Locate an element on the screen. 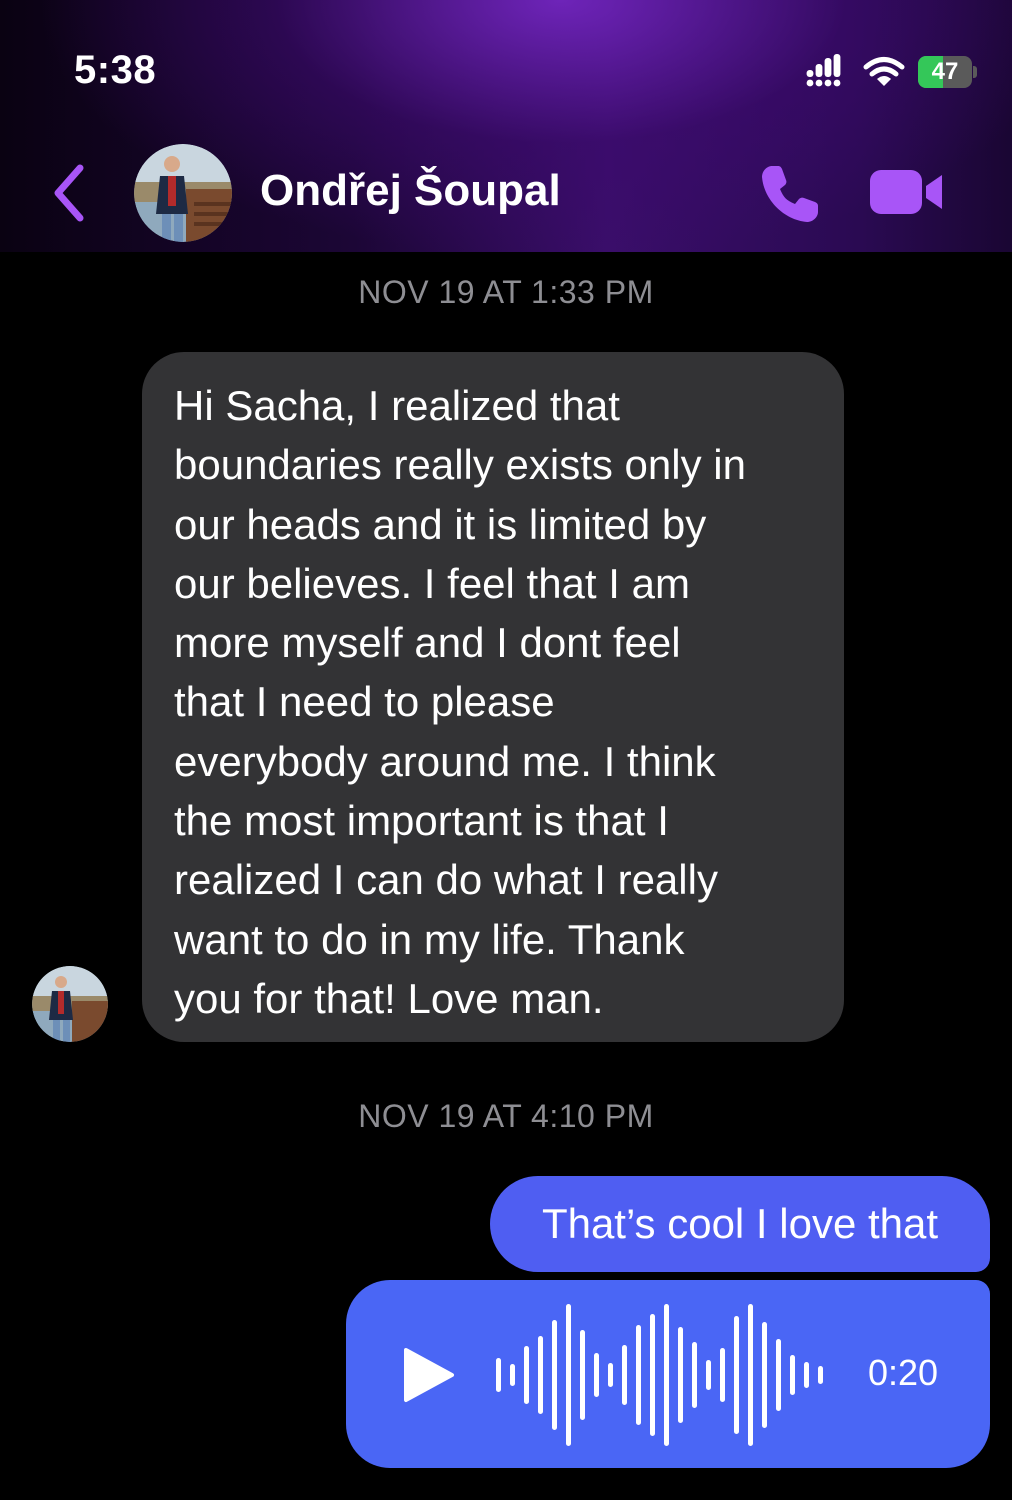  signal-icon is located at coordinates (823, 70).